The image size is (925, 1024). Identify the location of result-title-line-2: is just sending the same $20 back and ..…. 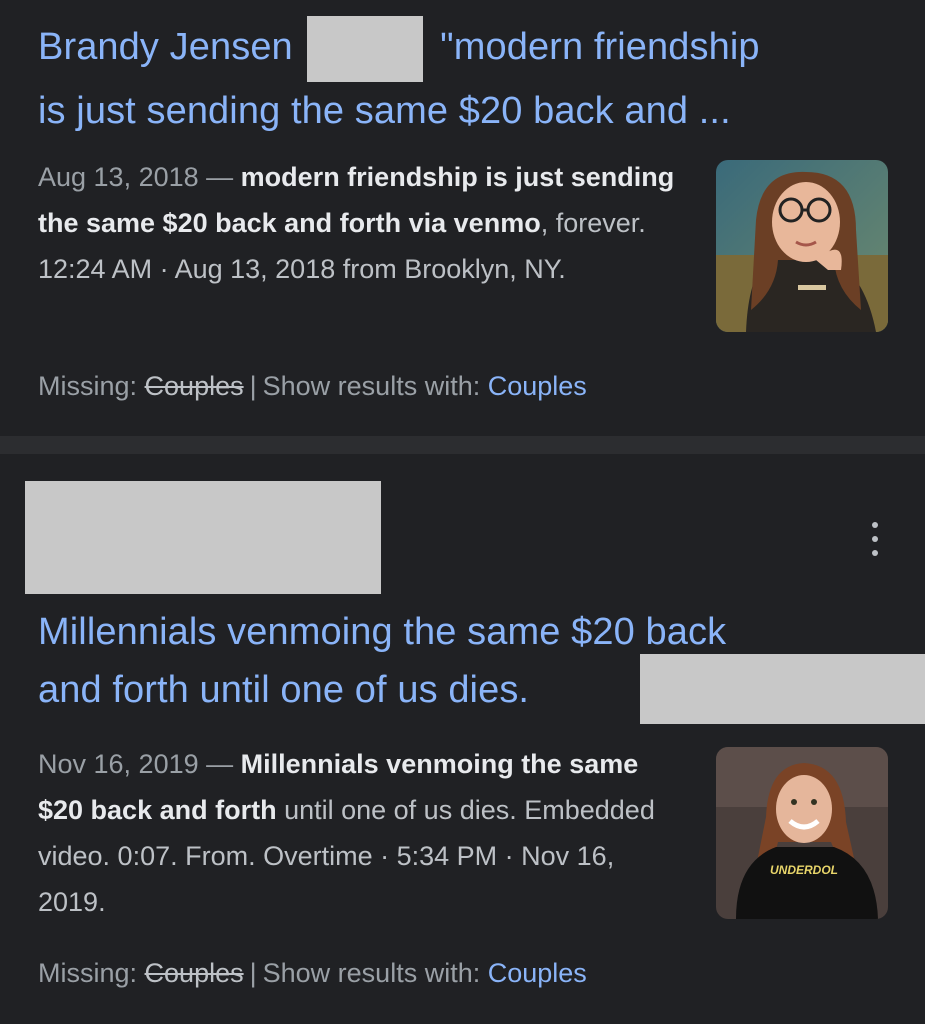
(384, 111).